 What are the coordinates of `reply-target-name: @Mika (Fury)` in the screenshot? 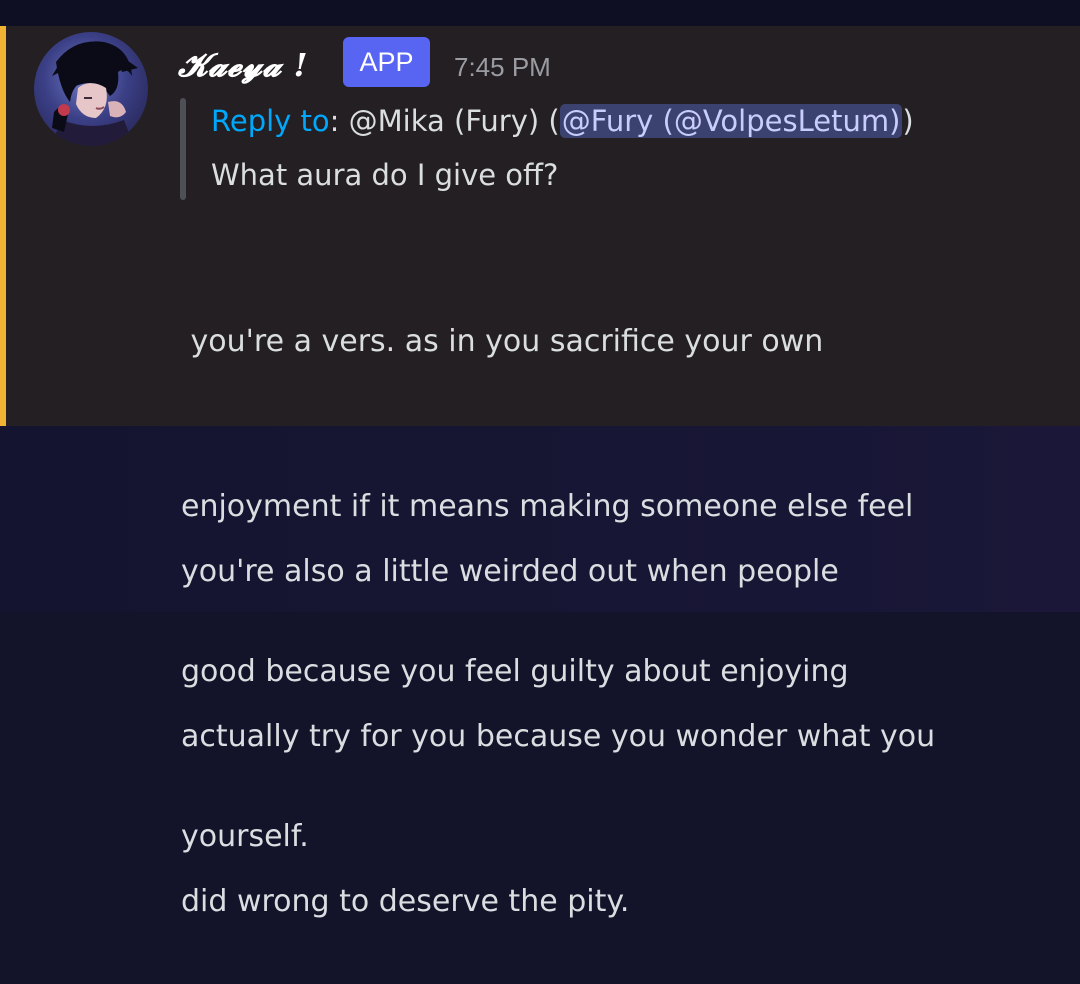 It's located at (444, 121).